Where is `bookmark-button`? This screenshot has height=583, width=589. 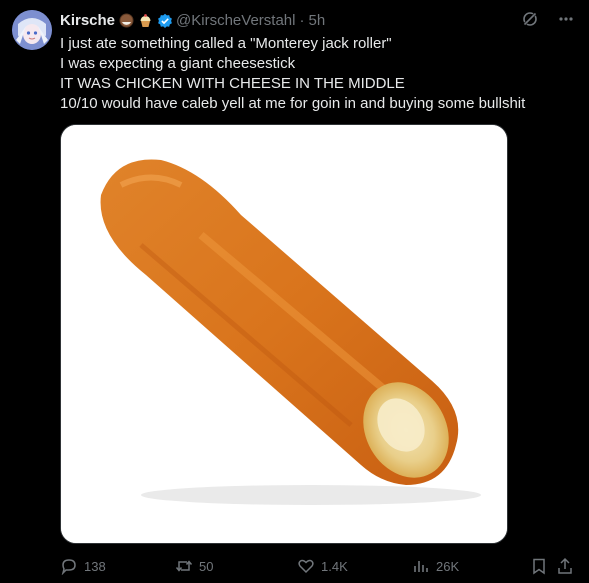
bookmark-button is located at coordinates (539, 566).